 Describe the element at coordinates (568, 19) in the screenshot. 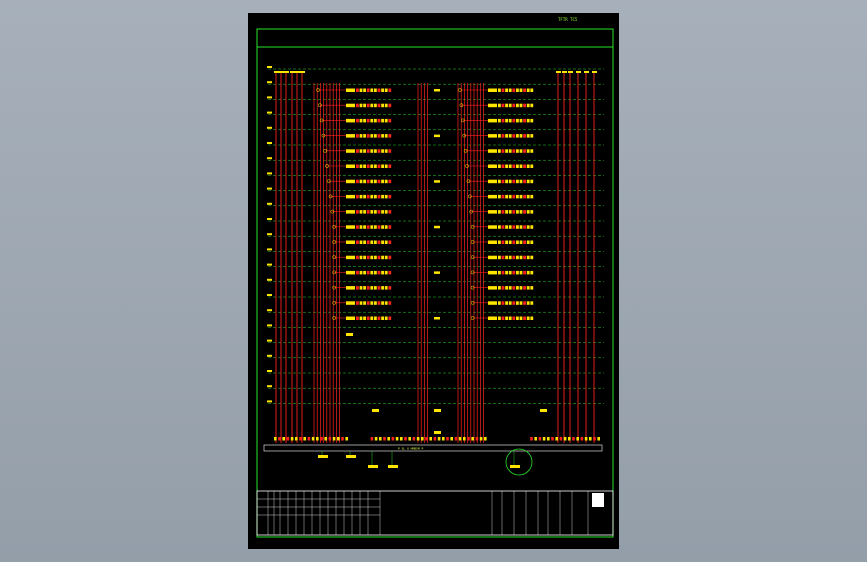

I see `header-label: TFTR TC5` at that location.